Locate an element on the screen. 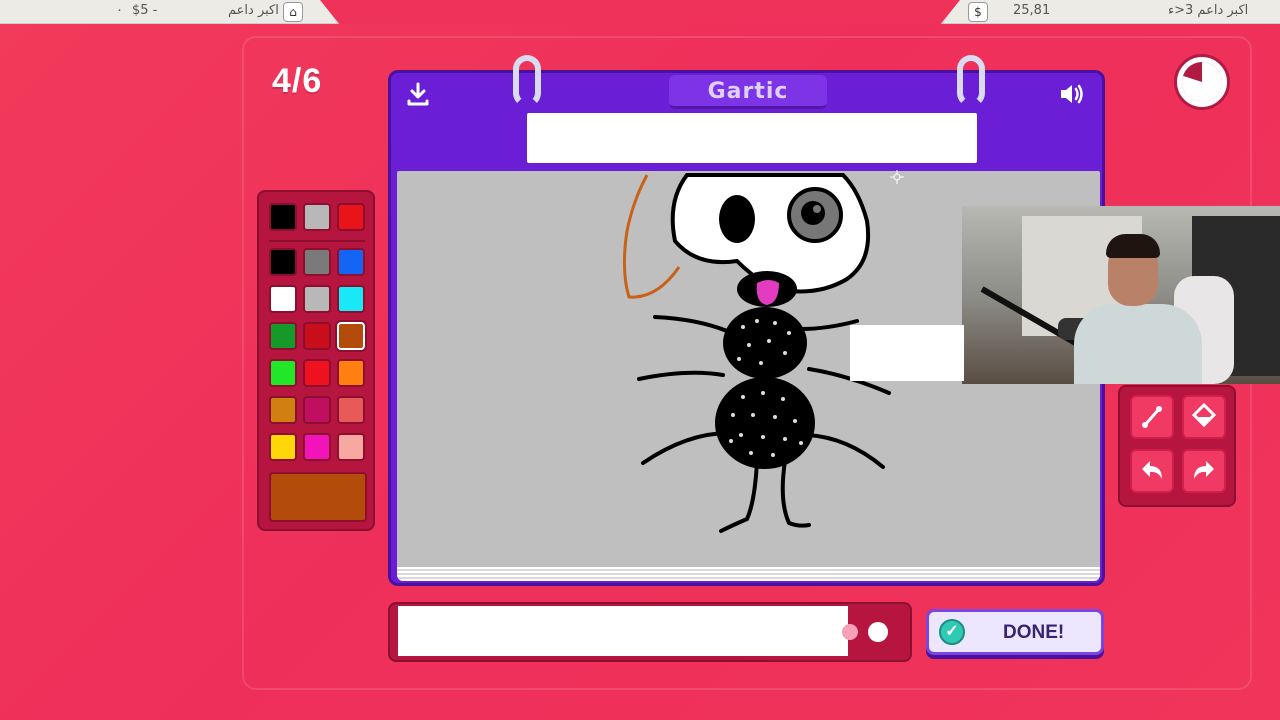  answer-input-panel is located at coordinates (650, 632).